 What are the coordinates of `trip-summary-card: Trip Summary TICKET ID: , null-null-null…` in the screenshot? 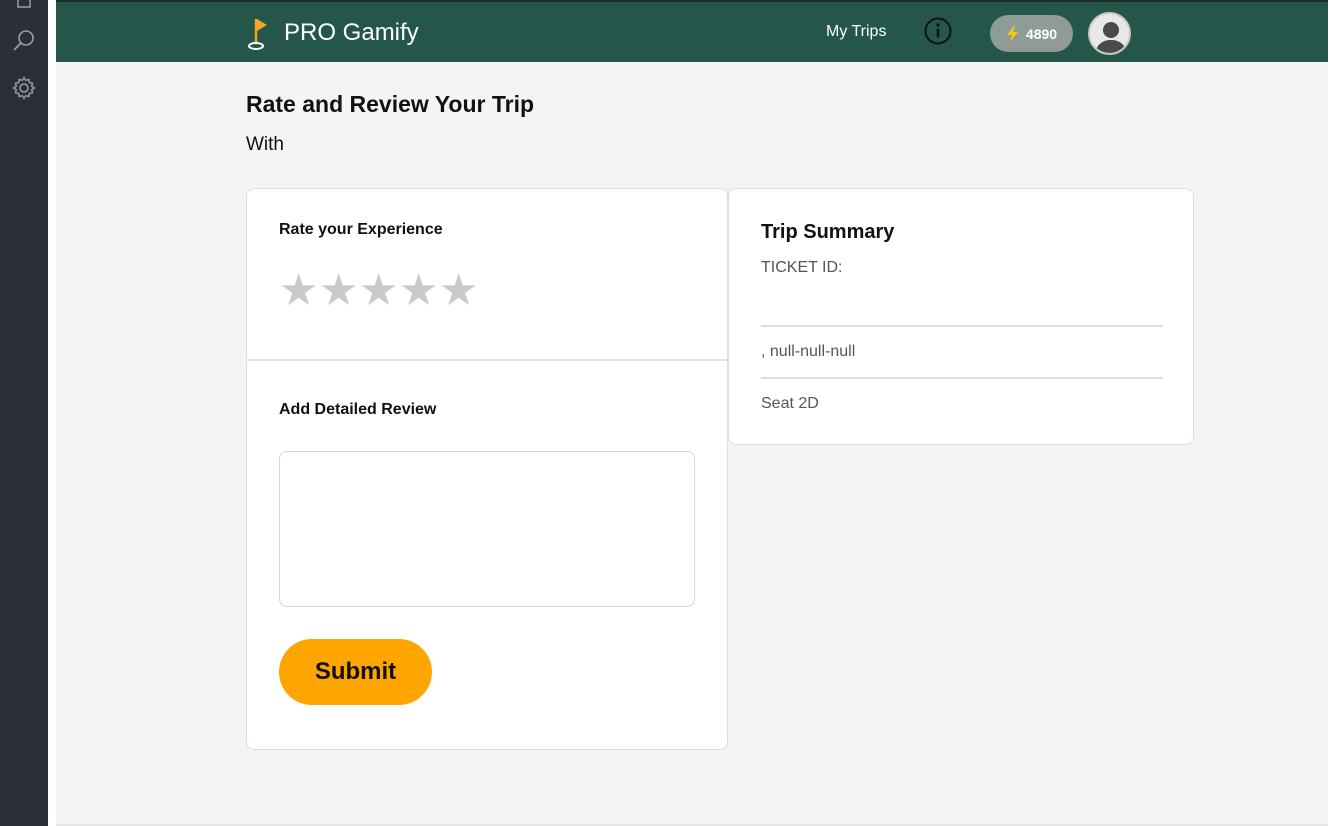 It's located at (961, 316).